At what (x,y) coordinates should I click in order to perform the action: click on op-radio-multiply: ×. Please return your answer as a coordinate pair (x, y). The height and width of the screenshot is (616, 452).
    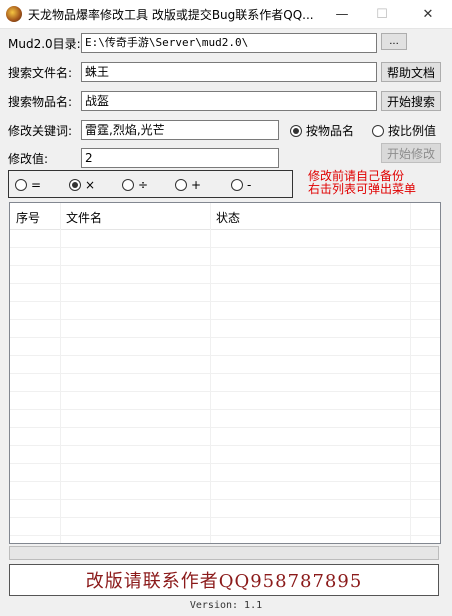
    Looking at the image, I should click on (82, 185).